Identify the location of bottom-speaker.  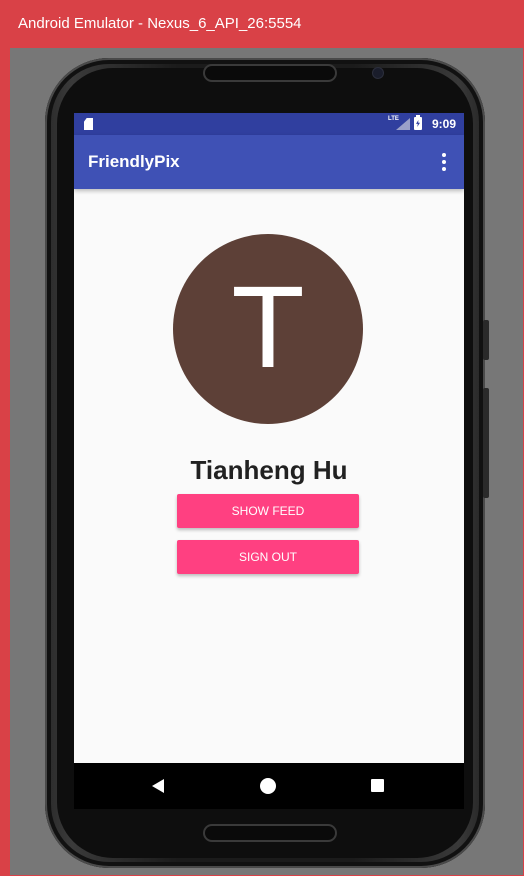
(270, 833).